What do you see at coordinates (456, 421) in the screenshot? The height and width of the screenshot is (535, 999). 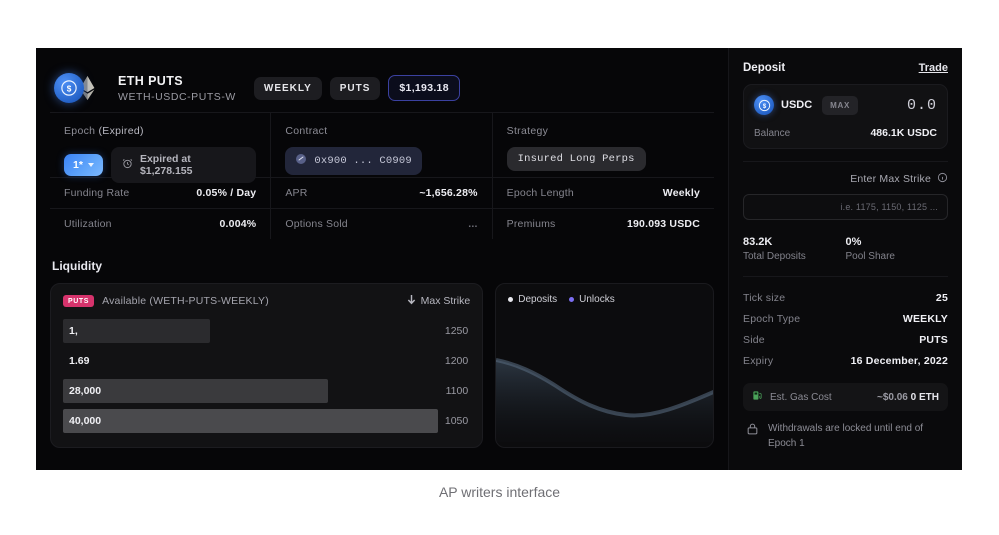 I see `liquidity-strike: 1050` at bounding box center [456, 421].